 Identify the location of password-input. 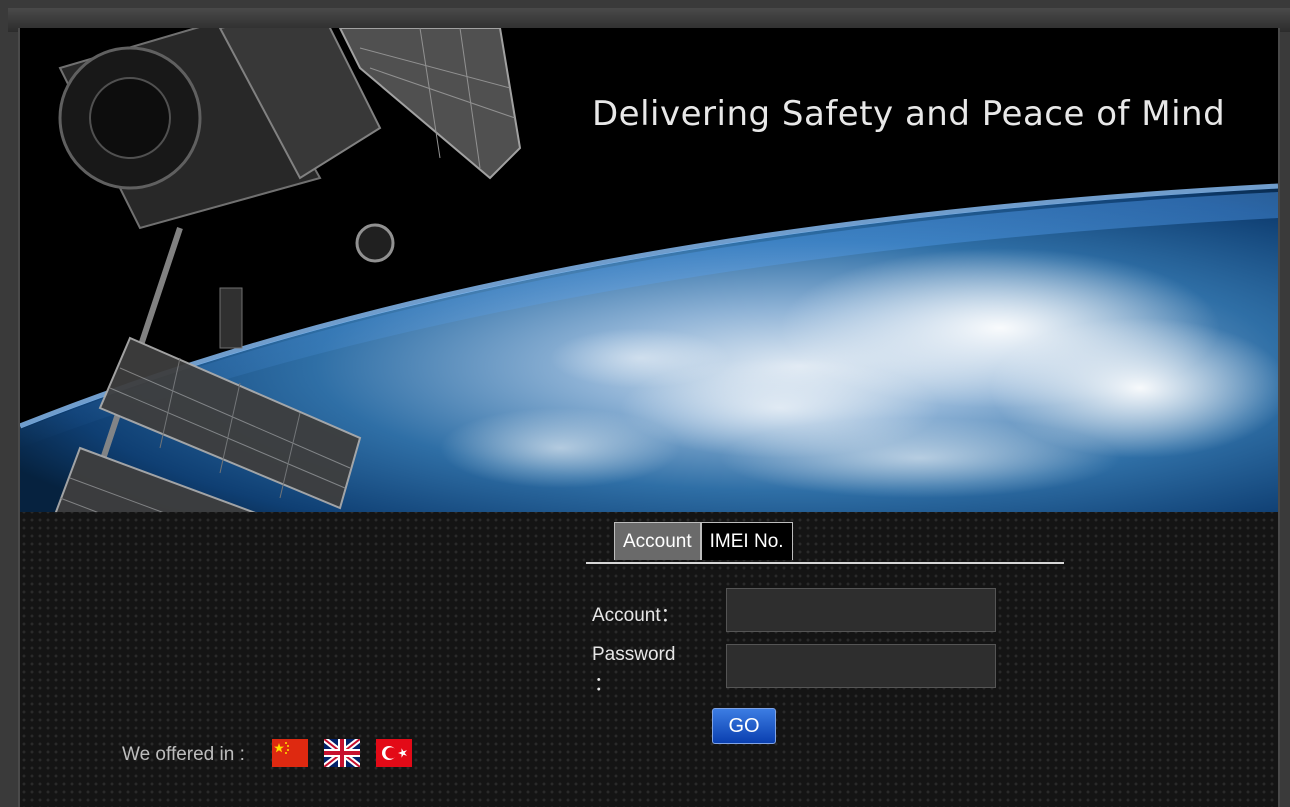
(861, 666).